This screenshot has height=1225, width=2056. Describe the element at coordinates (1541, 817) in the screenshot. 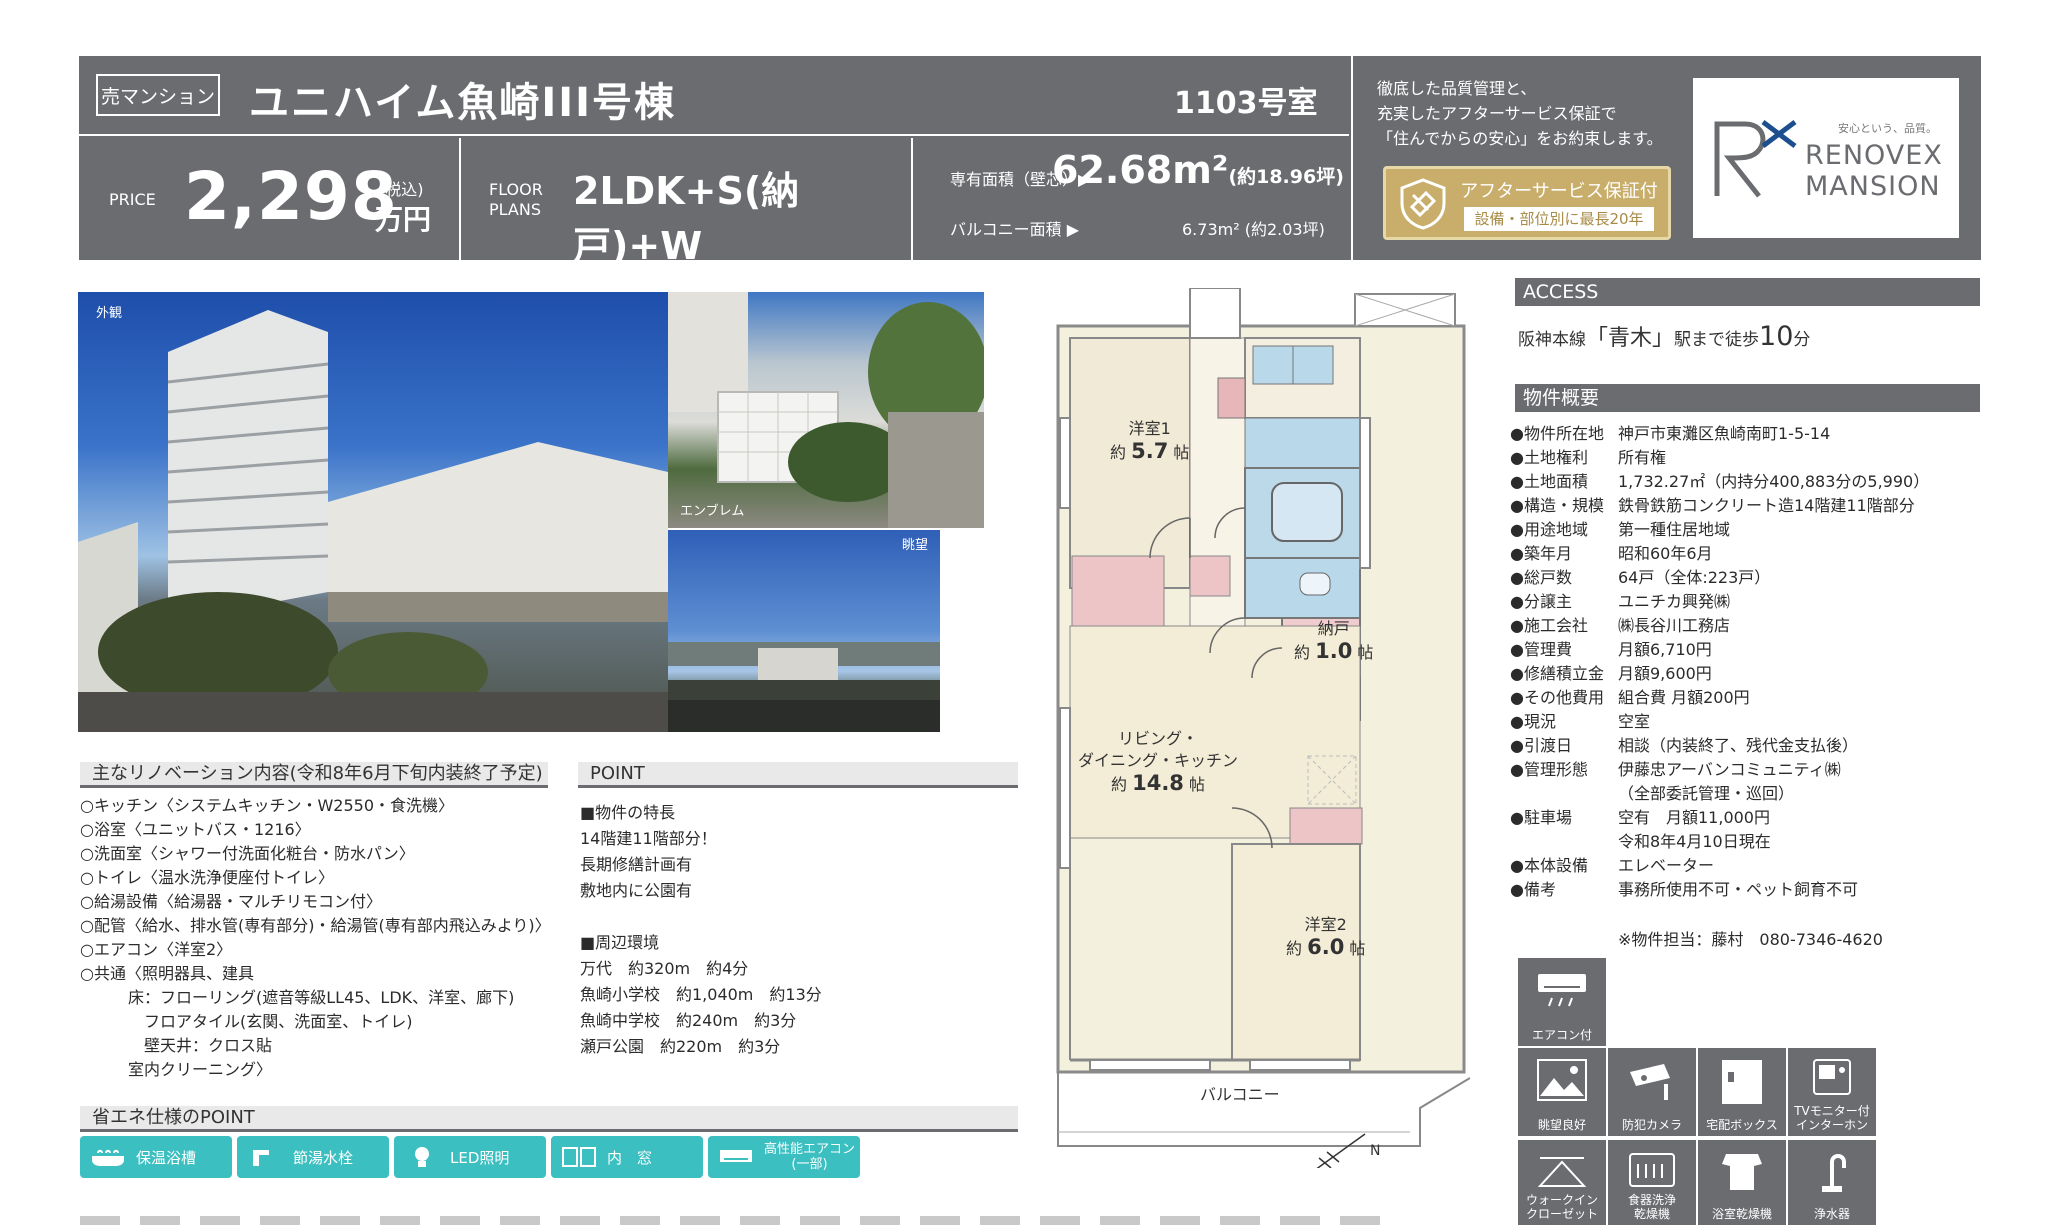

I see `summary-key: ●駐車場` at that location.